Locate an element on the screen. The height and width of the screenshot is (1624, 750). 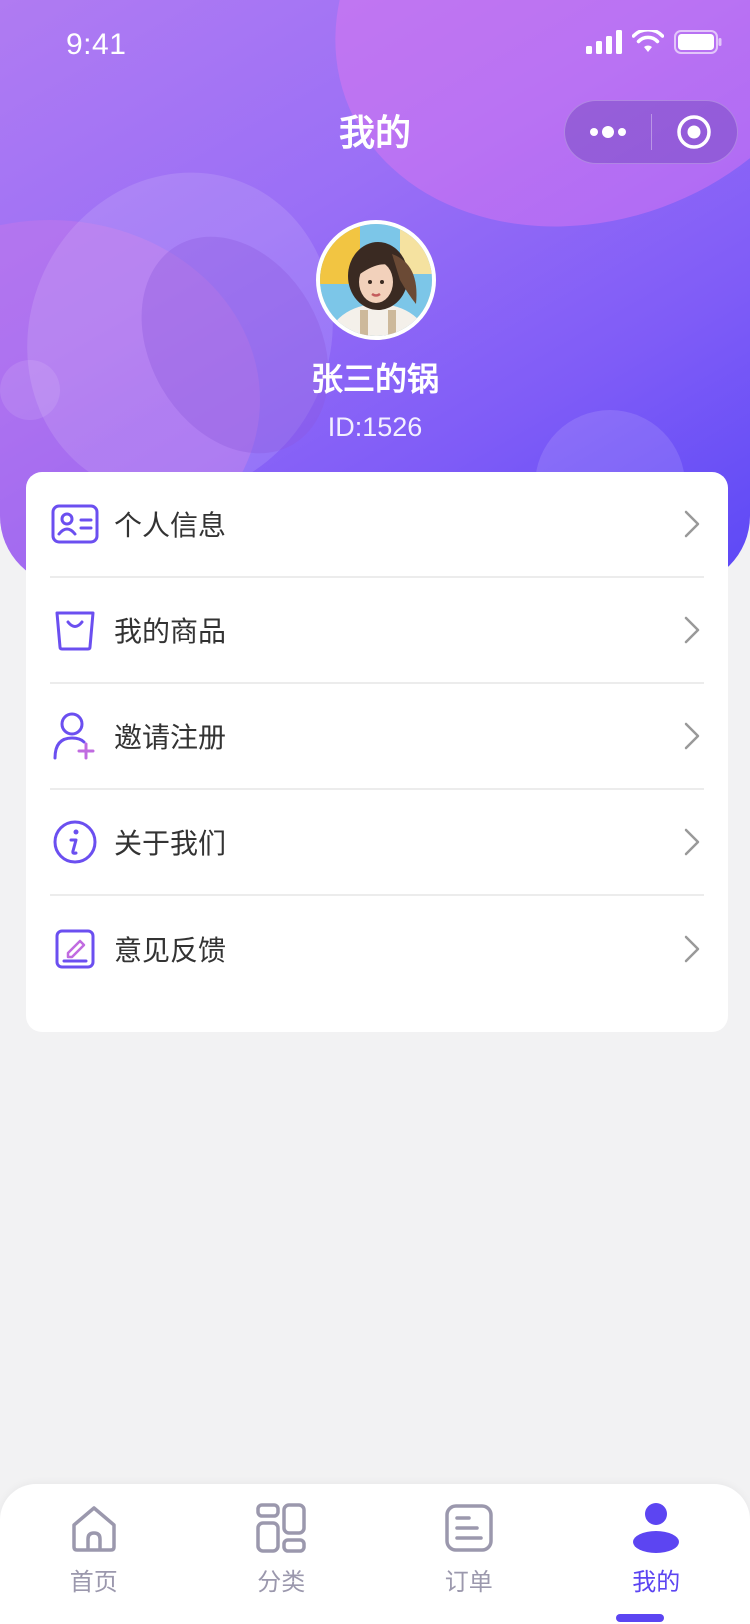
tab-label: 首页 is located at coordinates (93, 1582).